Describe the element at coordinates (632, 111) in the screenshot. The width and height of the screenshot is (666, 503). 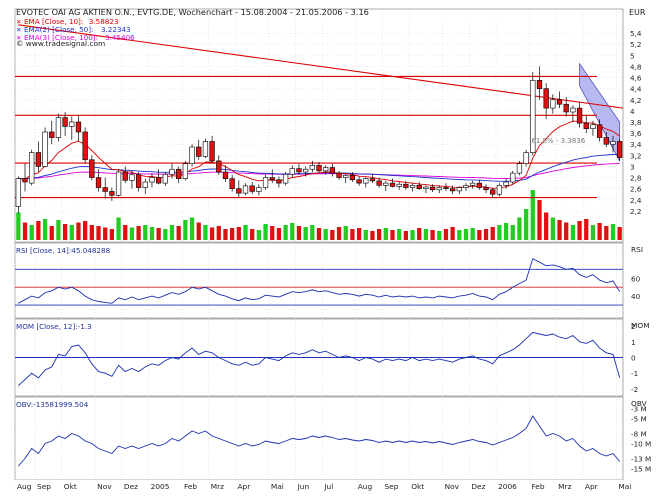
I see `price-y-tick-label: 4` at that location.